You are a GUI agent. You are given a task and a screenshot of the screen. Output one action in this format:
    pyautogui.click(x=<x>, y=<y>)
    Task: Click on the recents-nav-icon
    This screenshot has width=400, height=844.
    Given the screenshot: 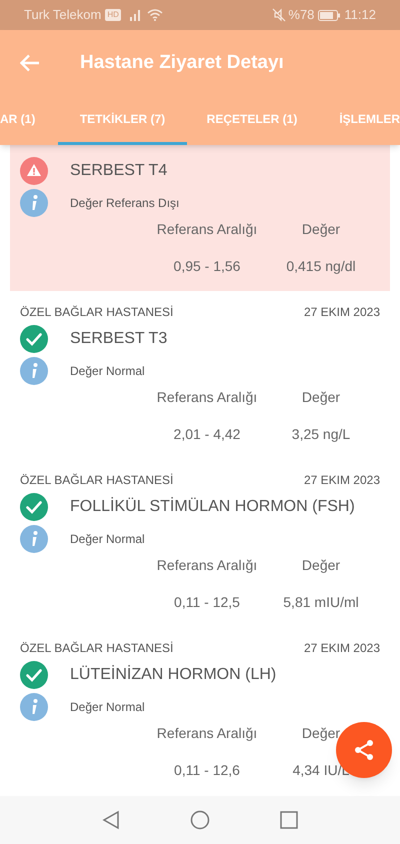 What is the action you would take?
    pyautogui.click(x=289, y=820)
    